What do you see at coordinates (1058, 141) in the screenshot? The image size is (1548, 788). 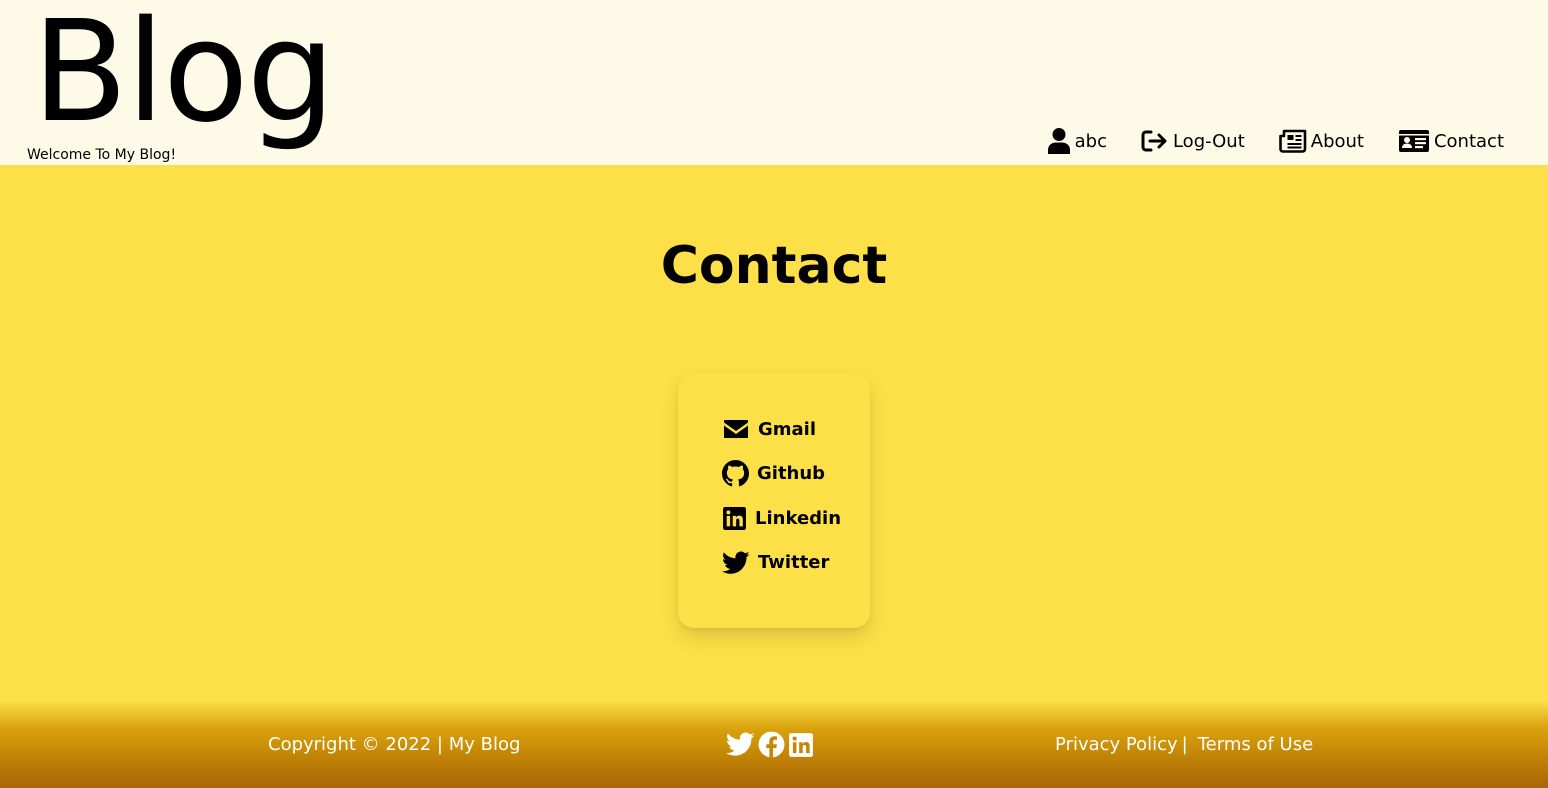 I see `user-icon` at bounding box center [1058, 141].